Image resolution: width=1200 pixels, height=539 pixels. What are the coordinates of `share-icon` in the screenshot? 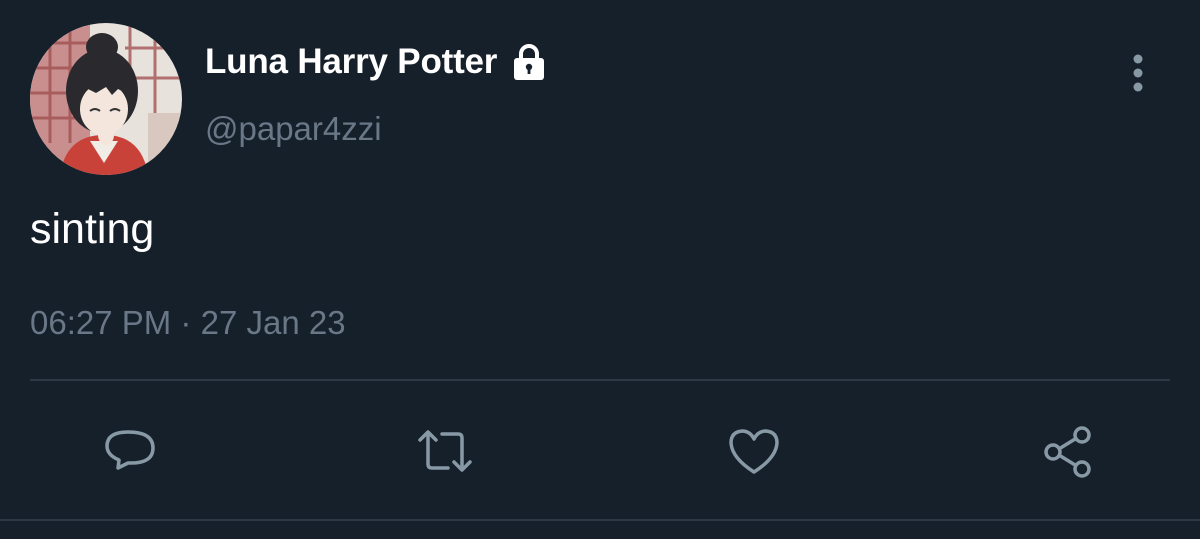 It's located at (1067, 452).